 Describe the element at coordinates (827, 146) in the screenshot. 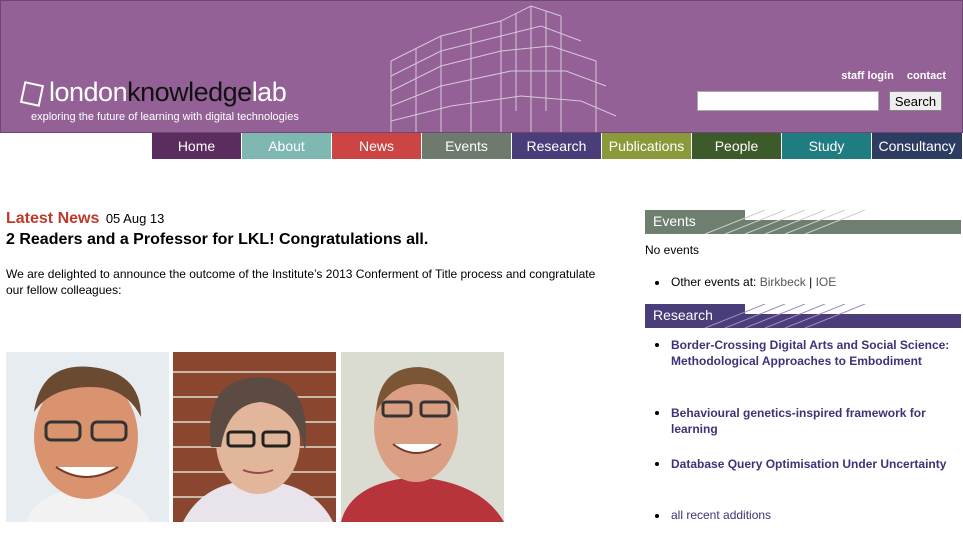

I see `nav-item-study: Study` at that location.